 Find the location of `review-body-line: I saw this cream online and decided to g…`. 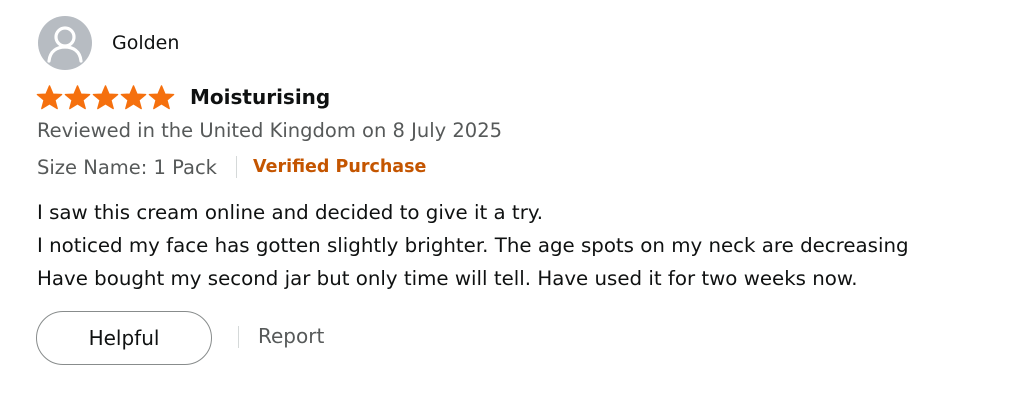

review-body-line: I saw this cream online and decided to g… is located at coordinates (290, 212).